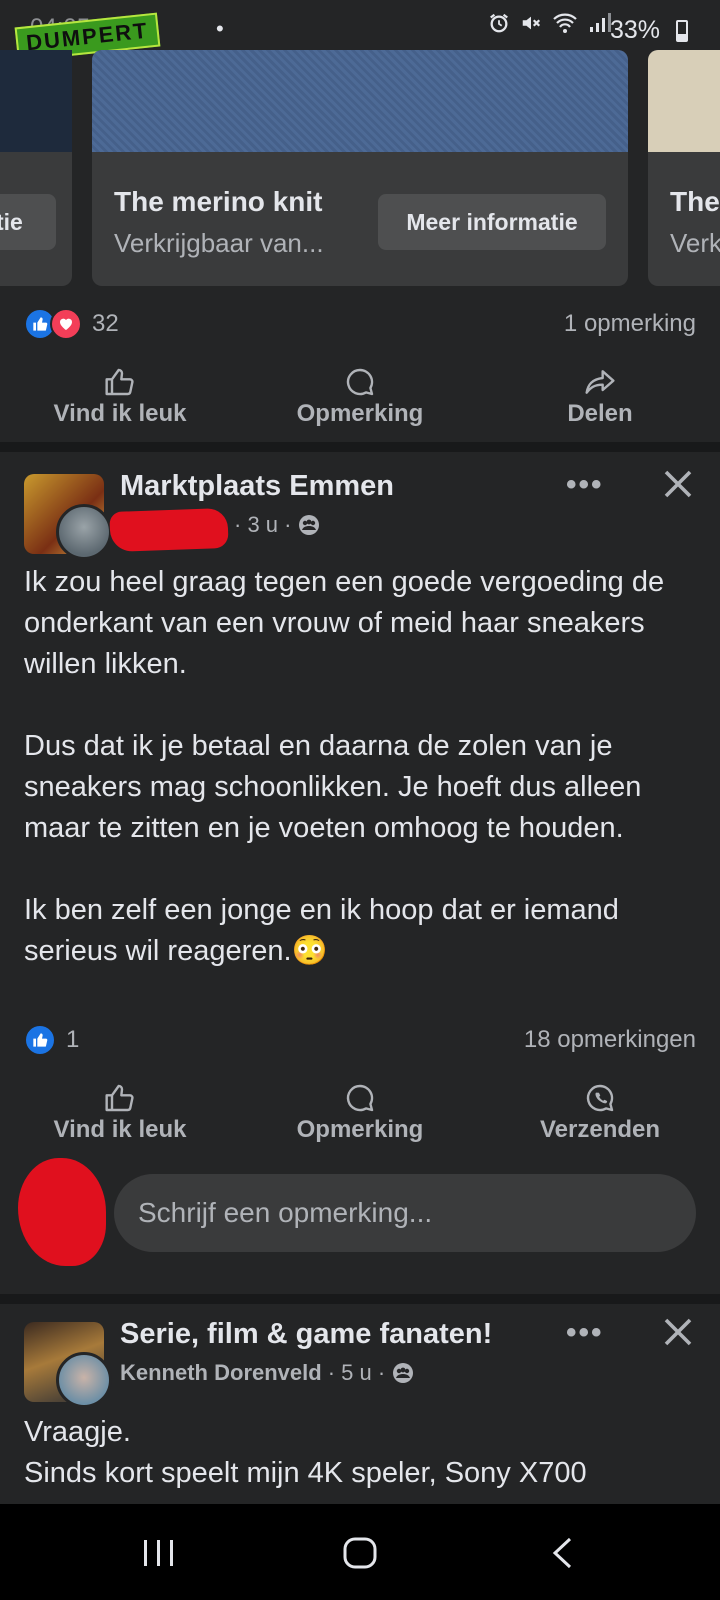 The height and width of the screenshot is (1600, 720). I want to click on reactions-summary: 1, so click(51, 1040).